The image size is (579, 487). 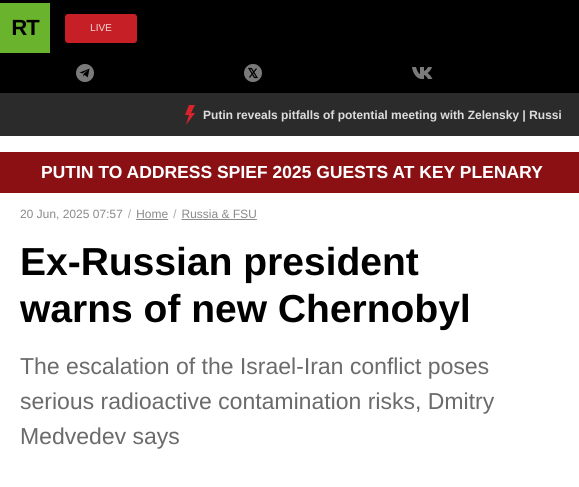 I want to click on publish-date: 20 Jun, 2025 07:57, so click(x=71, y=214).